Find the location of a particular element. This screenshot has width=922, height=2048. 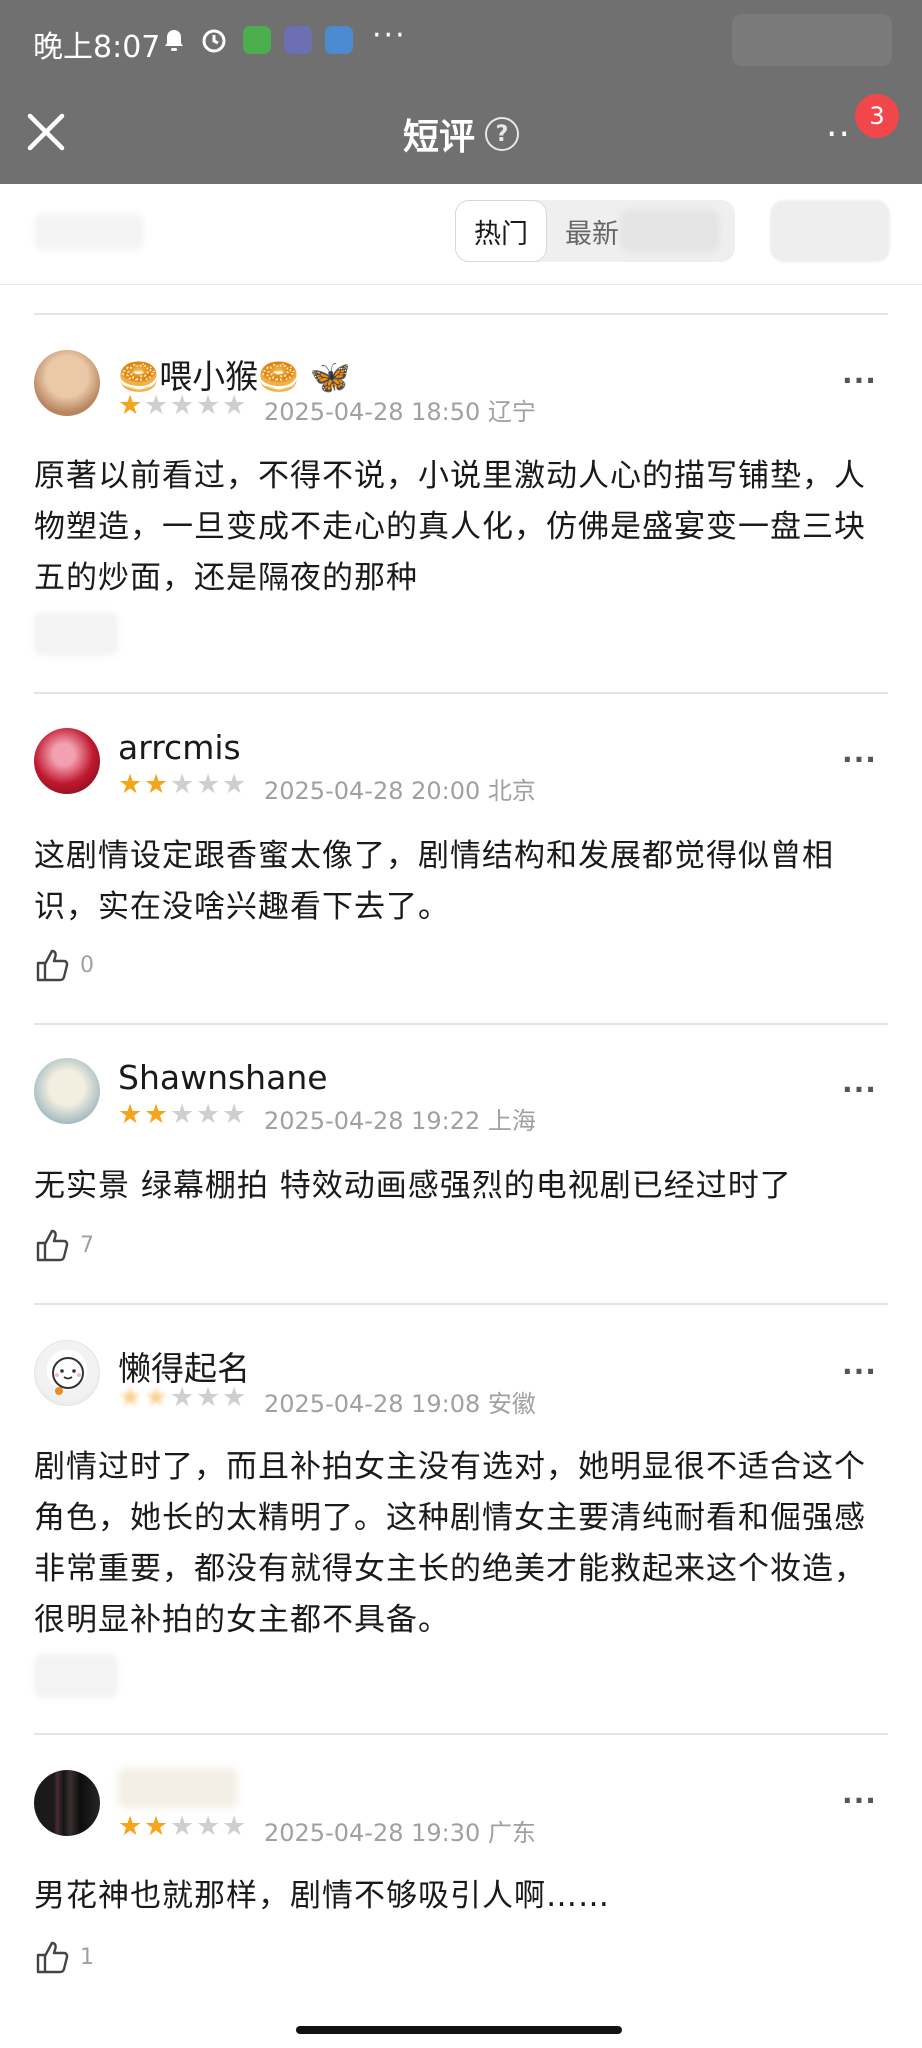

like-button: 0 is located at coordinates (64, 965).